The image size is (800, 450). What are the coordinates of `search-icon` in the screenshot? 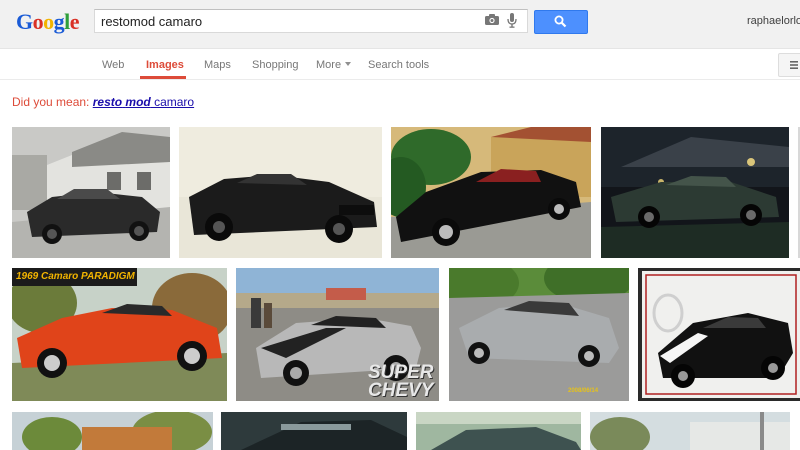 It's located at (560, 21).